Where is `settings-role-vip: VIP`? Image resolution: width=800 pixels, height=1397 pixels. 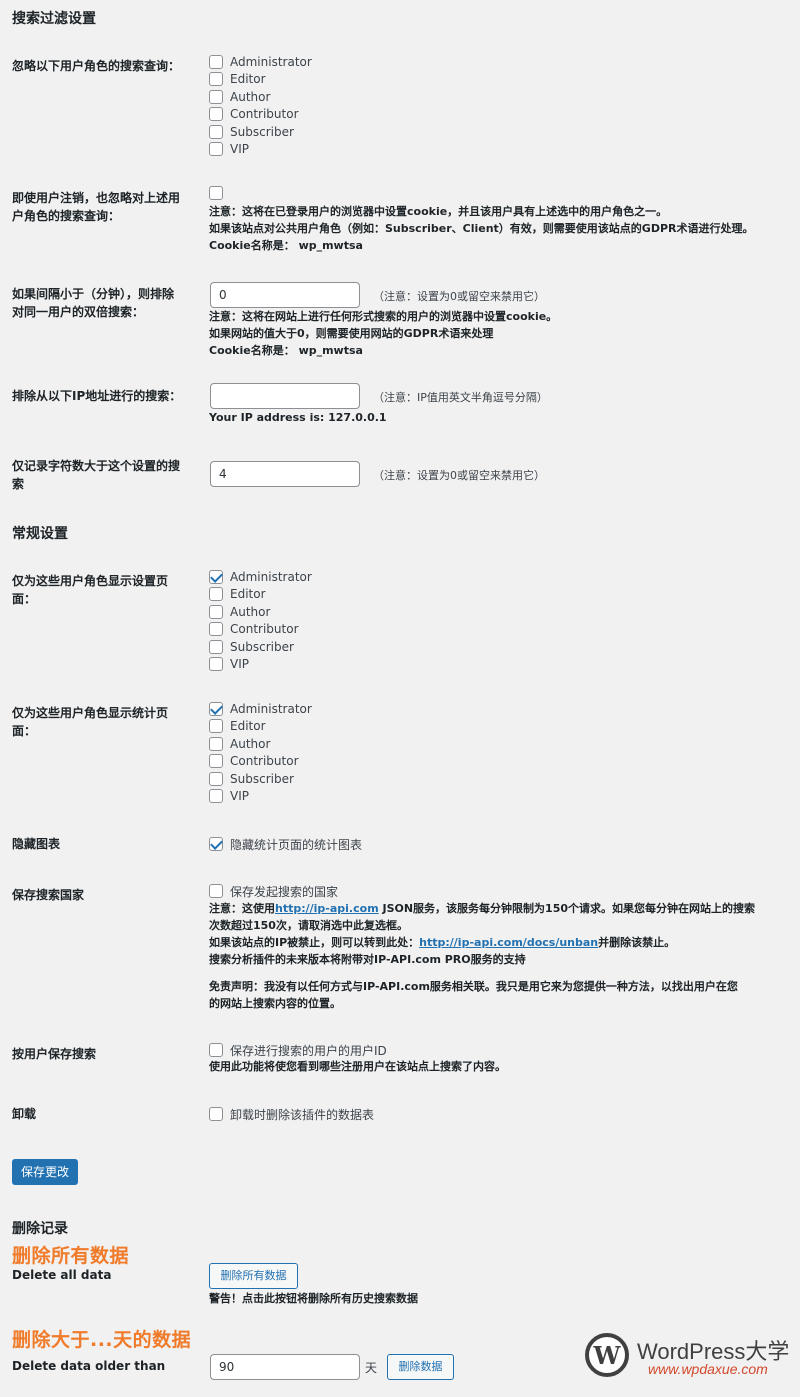 settings-role-vip: VIP is located at coordinates (229, 664).